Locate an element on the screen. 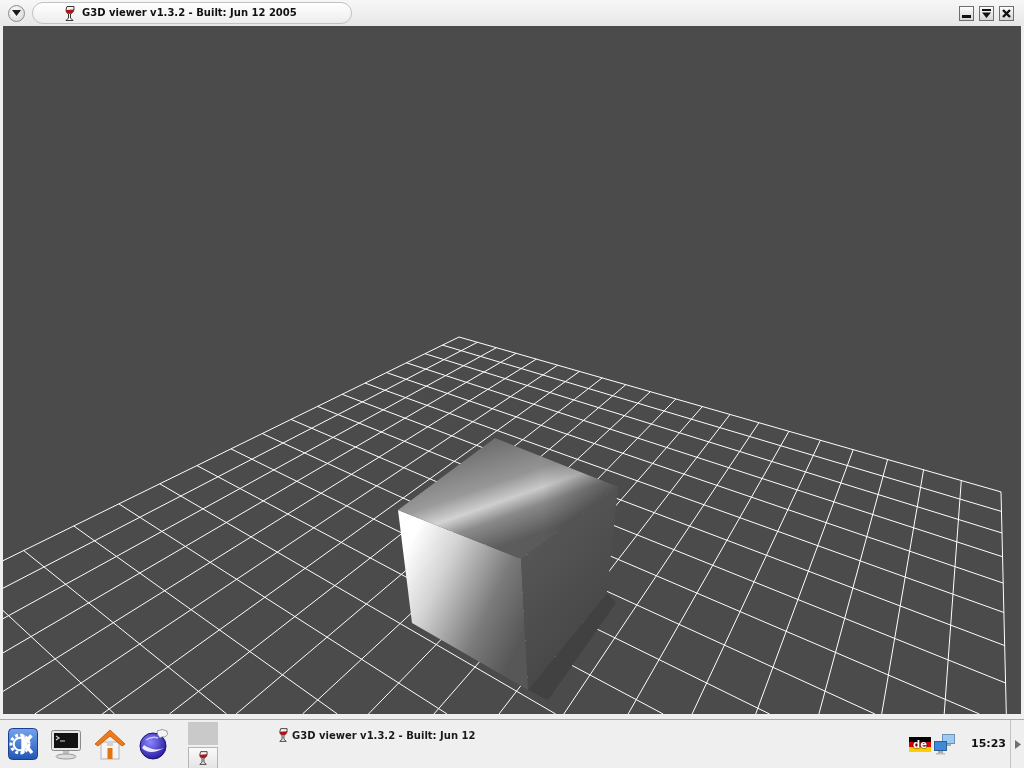 The width and height of the screenshot is (1024, 768). close-icon is located at coordinates (1006, 13).